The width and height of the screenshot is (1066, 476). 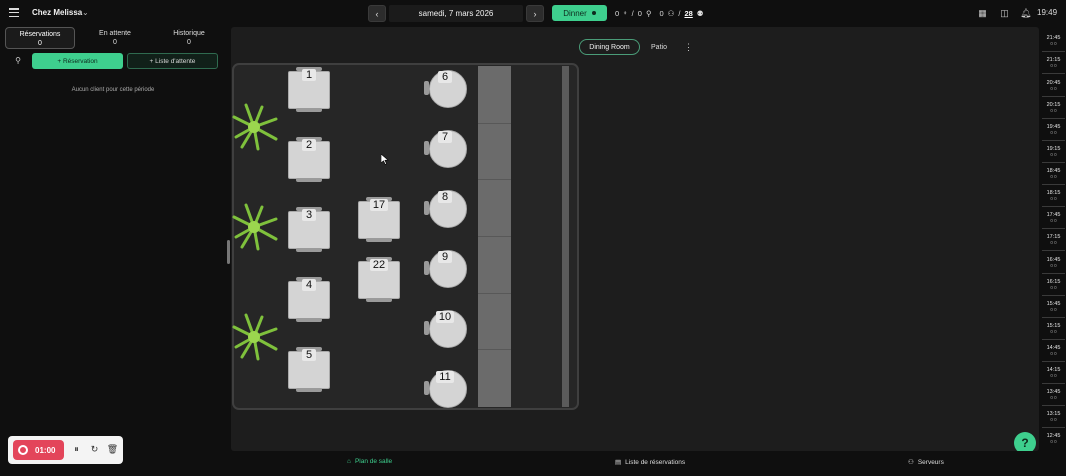 I want to click on time-slot: 20:15 0 0, so click(x=1053, y=108).